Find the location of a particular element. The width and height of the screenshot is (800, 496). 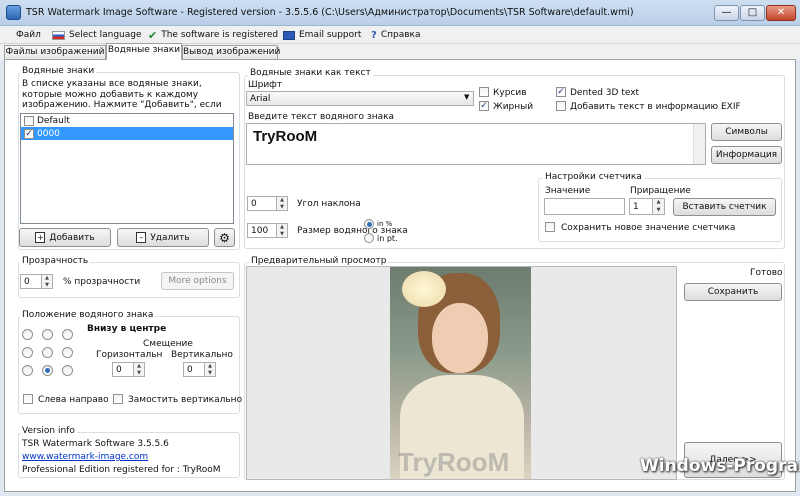

tile-vertical-checkbox is located at coordinates (118, 399).